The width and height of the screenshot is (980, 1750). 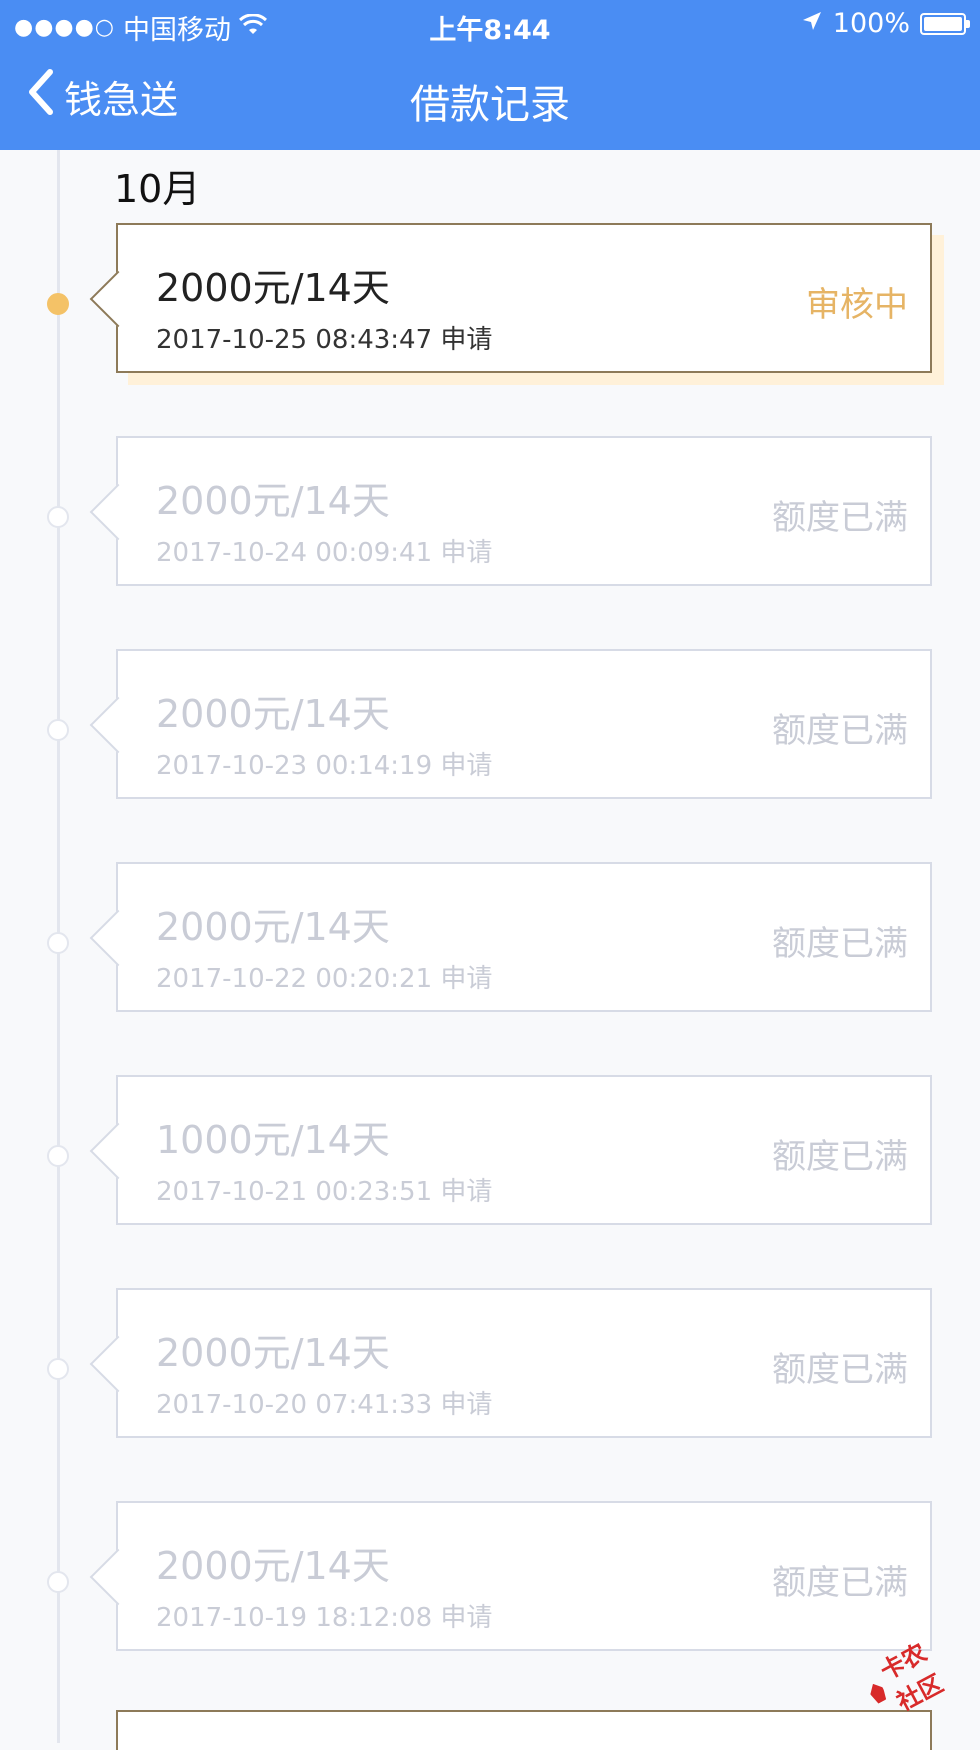 I want to click on application-time: 2017-10-22 00:20:21 申请, so click(x=324, y=979).